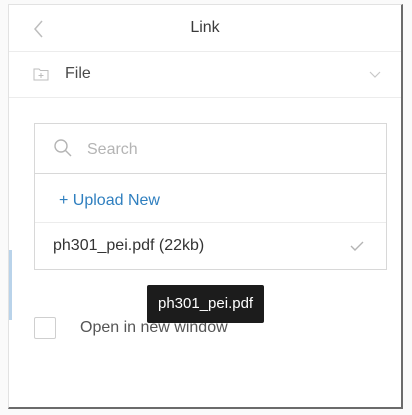  I want to click on search-box, so click(210, 149).